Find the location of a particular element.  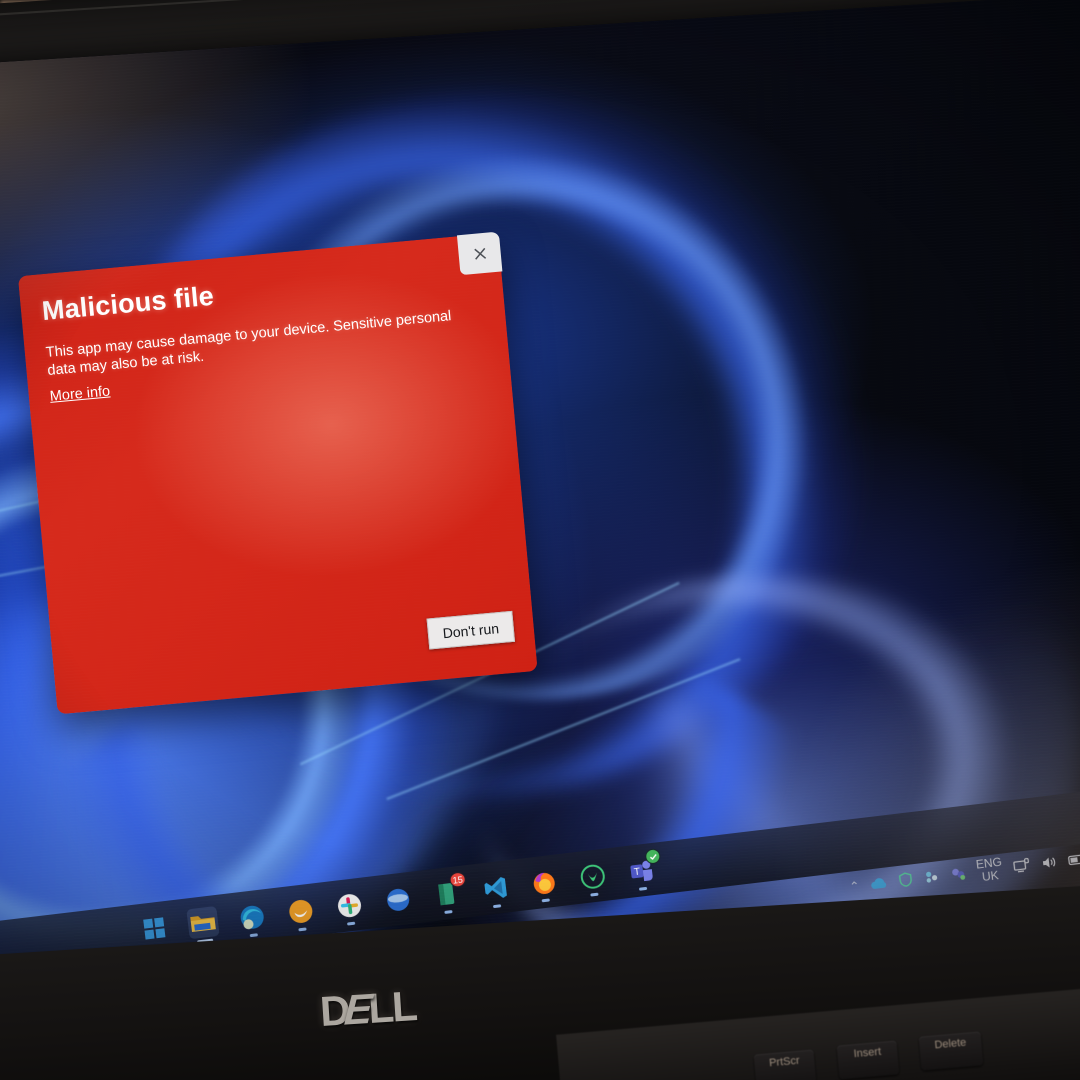

language-indicator: ENG UK is located at coordinates (989, 870).